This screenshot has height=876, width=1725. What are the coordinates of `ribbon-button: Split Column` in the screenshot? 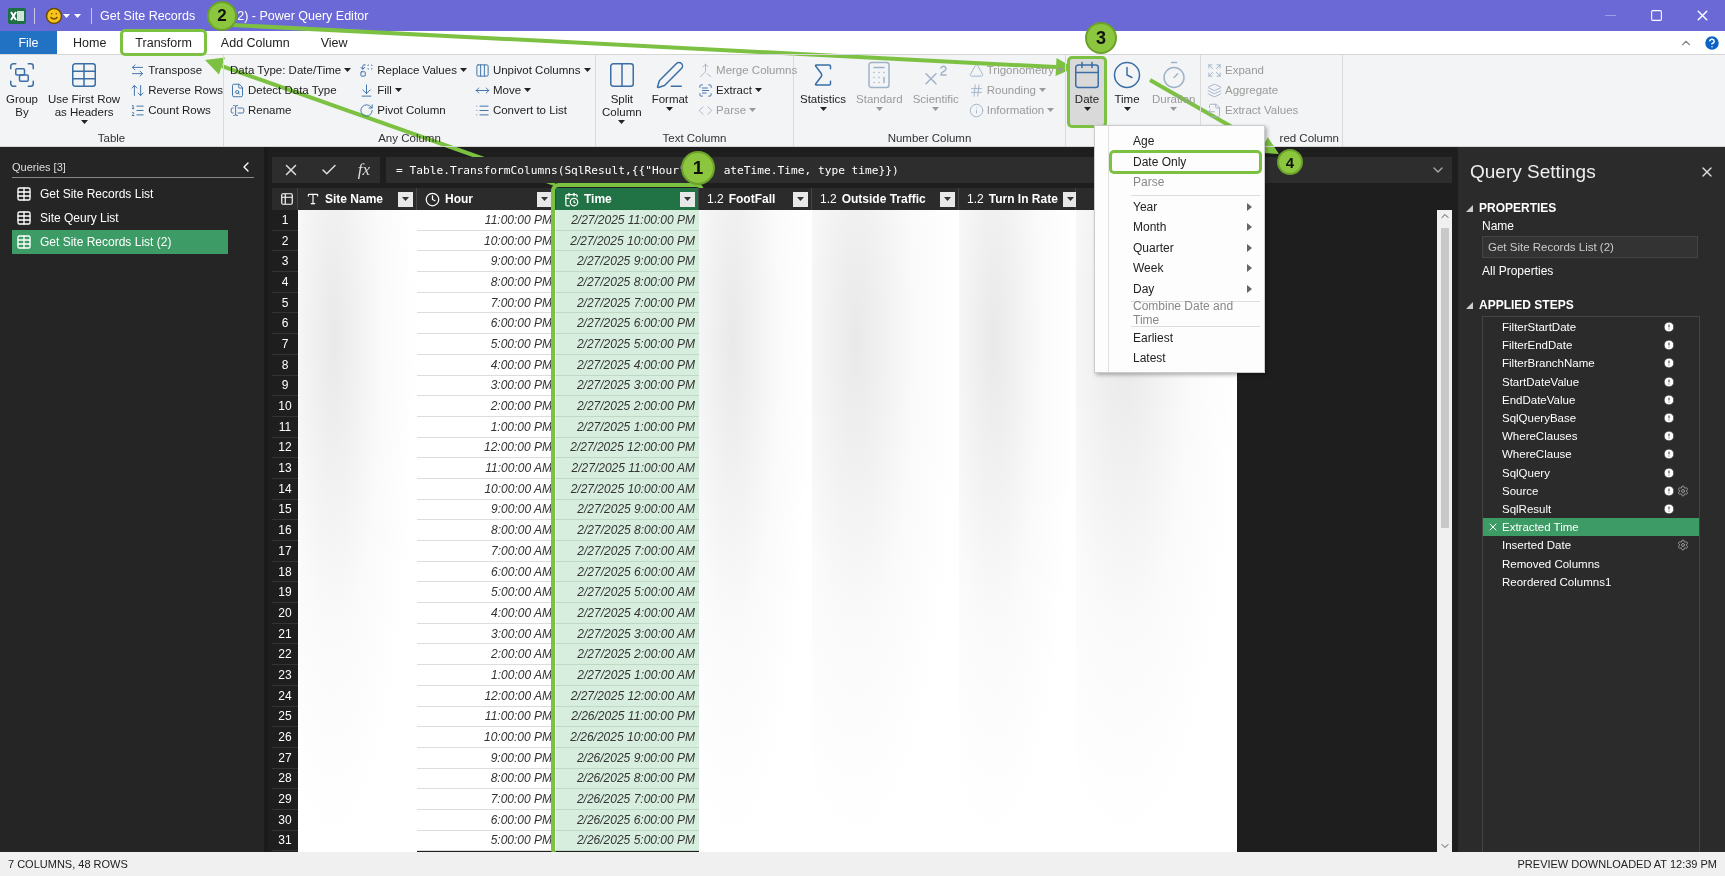 It's located at (622, 92).